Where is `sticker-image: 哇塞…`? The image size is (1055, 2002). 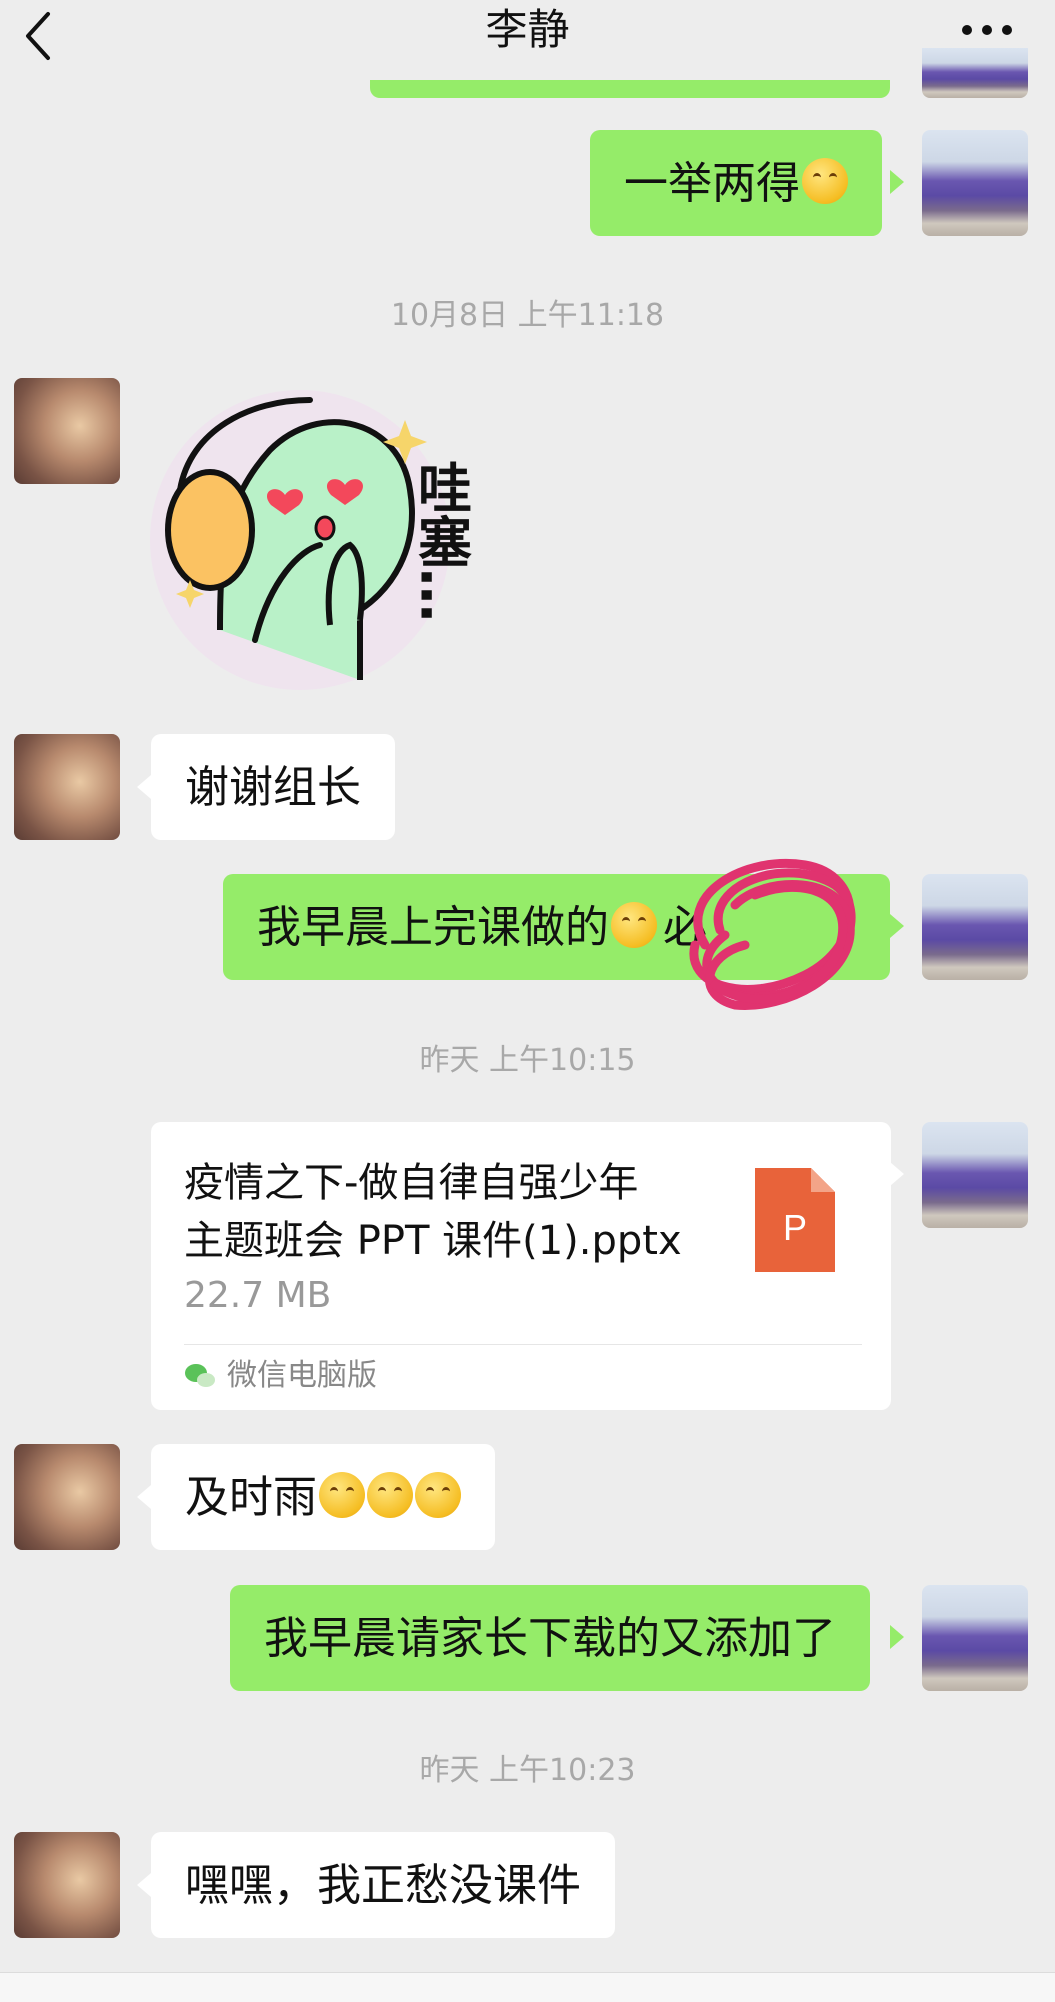 sticker-image: 哇塞… is located at coordinates (320, 540).